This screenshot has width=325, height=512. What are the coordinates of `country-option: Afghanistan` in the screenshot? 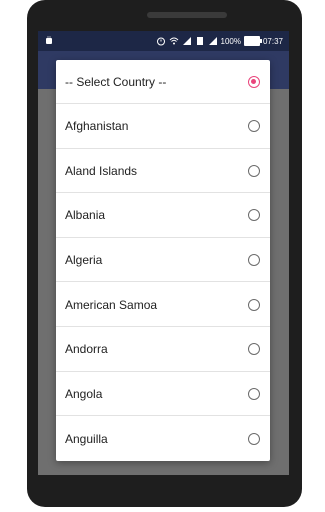 It's located at (163, 127).